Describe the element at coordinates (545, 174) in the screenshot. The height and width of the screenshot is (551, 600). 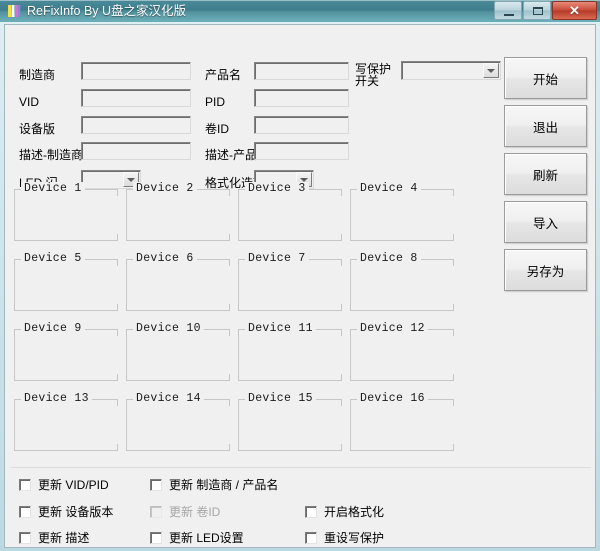
I see `refresh-button: 刷新` at that location.